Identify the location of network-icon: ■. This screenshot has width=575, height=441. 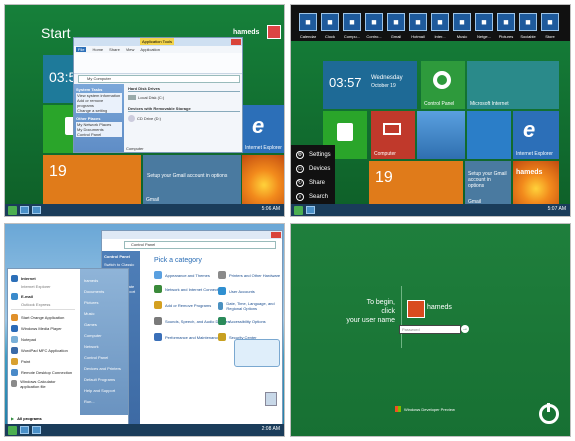
(484, 22).